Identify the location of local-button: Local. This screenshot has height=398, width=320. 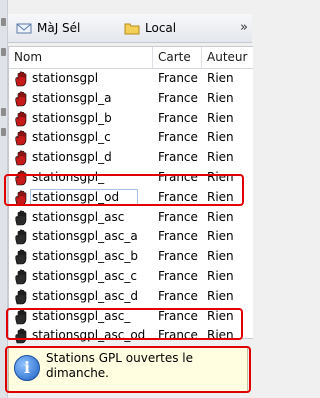
(150, 28).